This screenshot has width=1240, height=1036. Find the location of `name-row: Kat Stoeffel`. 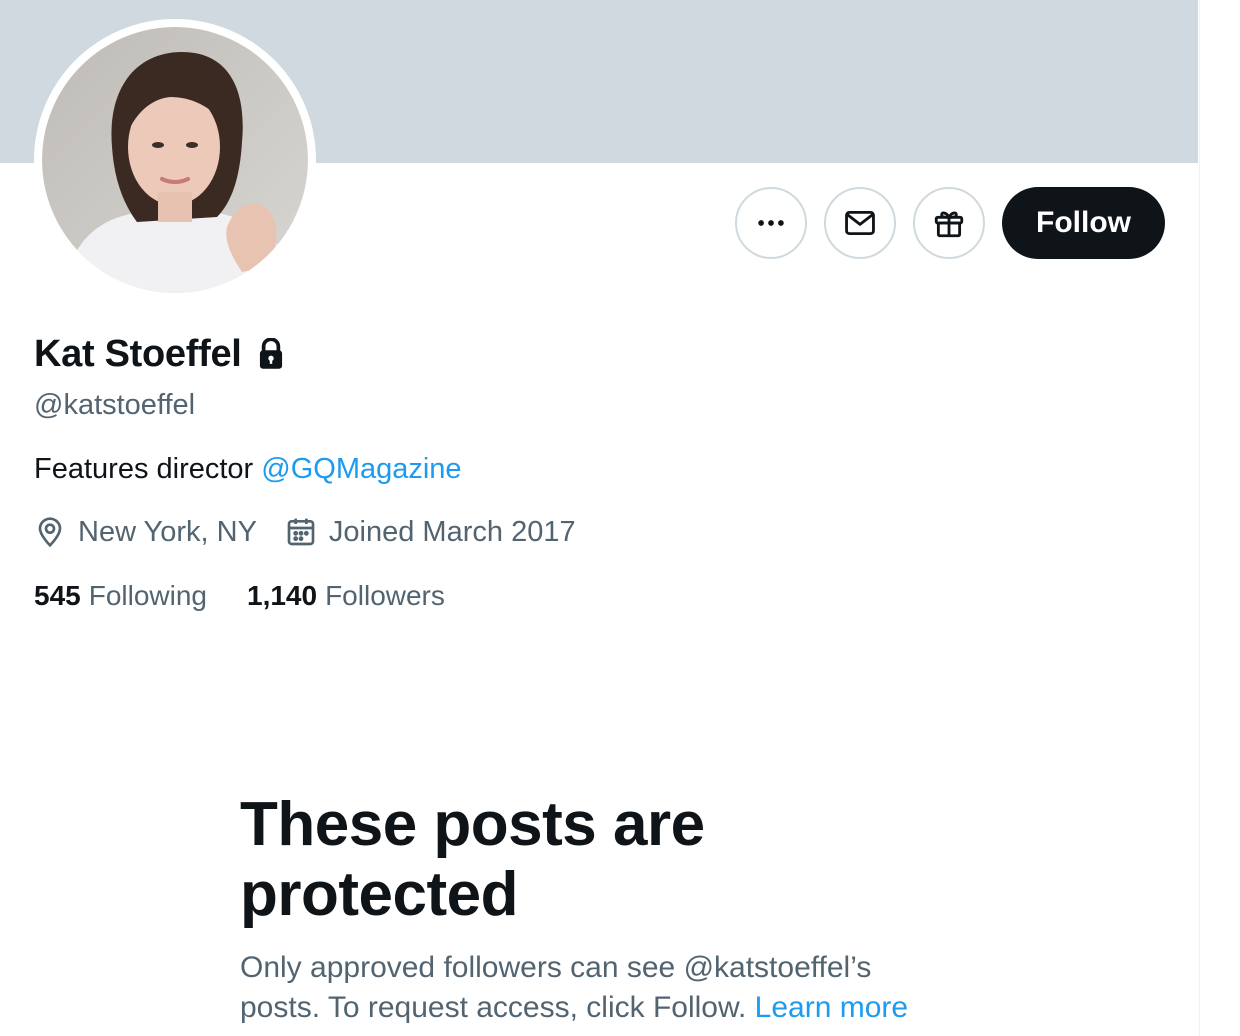

name-row: Kat Stoeffel is located at coordinates (160, 354).